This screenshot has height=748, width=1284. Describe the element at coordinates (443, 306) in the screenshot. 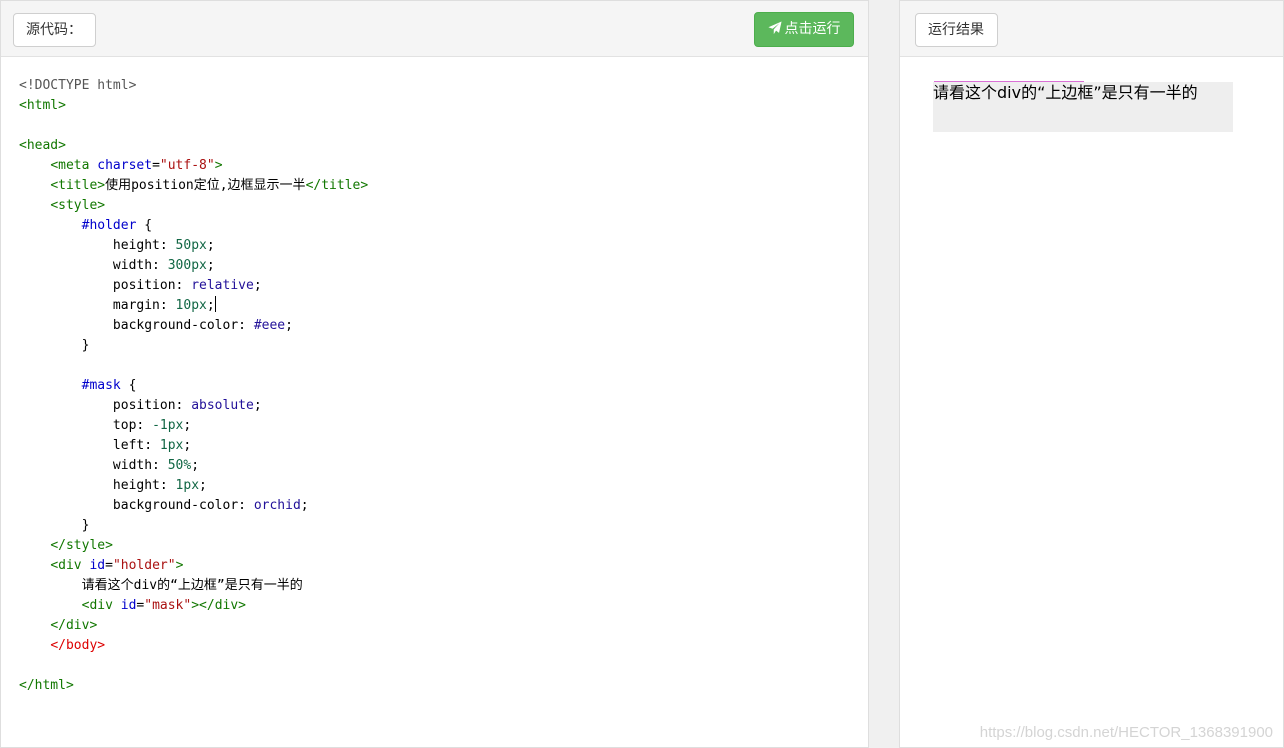

I see `code-line: margin: 10px;` at that location.